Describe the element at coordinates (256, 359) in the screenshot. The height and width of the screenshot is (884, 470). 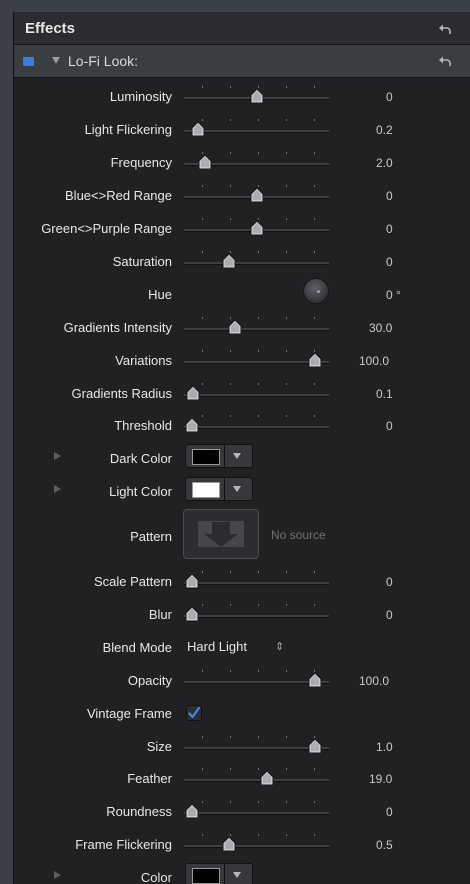
I see `variations-slider` at that location.